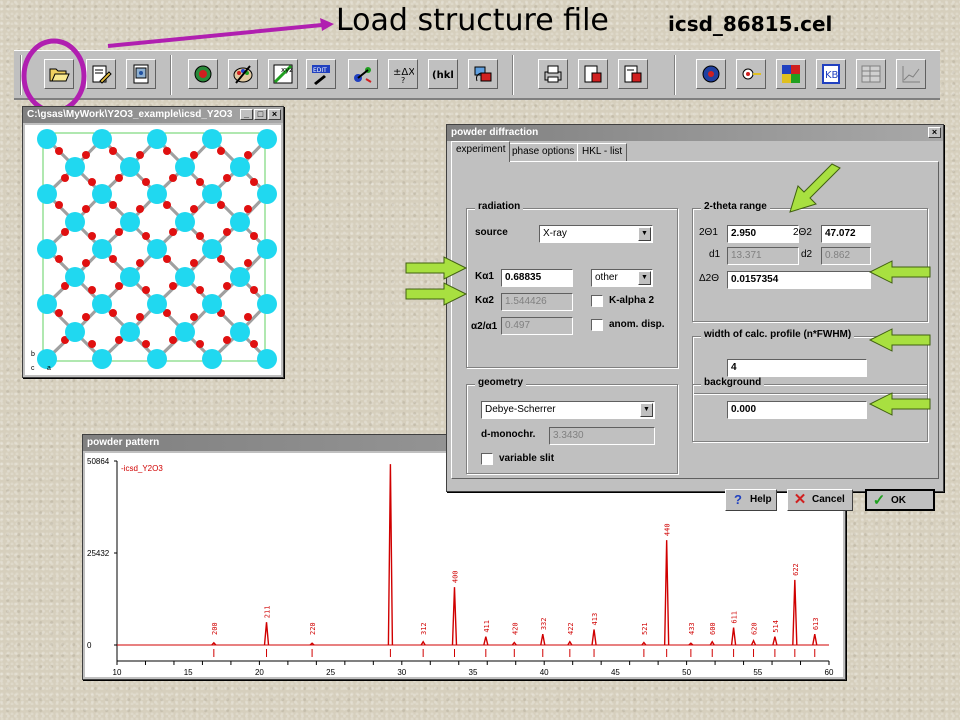 Image resolution: width=960 pixels, height=720 pixels. Describe the element at coordinates (483, 74) in the screenshot. I see `transform-button` at that location.